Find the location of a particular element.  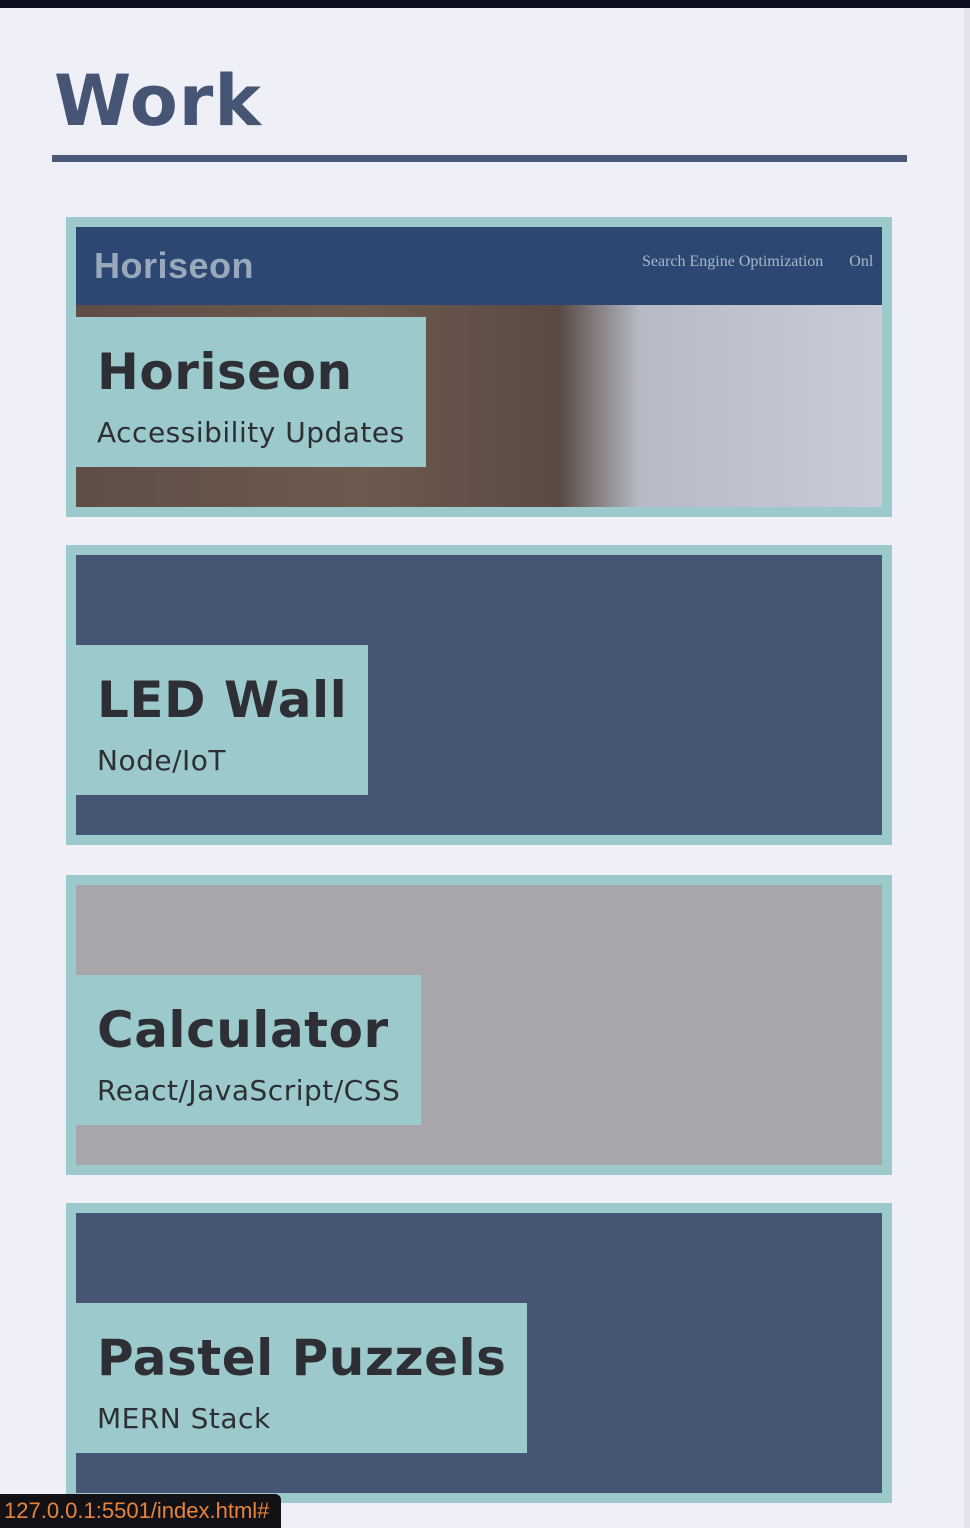

project-label: LED Wall Node/IoT is located at coordinates (222, 720).